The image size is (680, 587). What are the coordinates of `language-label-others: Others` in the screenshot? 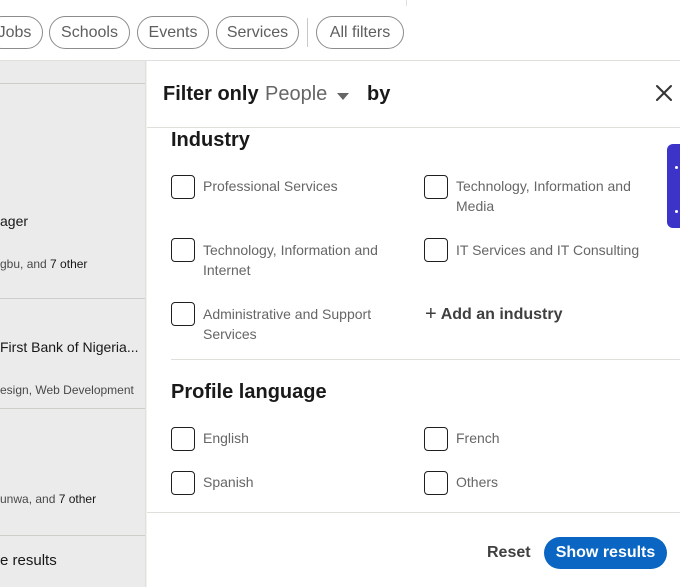 It's located at (477, 482).